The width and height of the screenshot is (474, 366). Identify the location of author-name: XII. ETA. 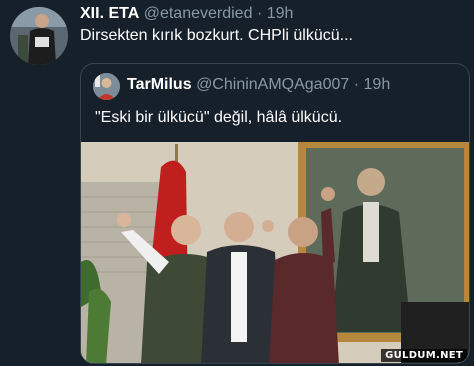
(109, 13).